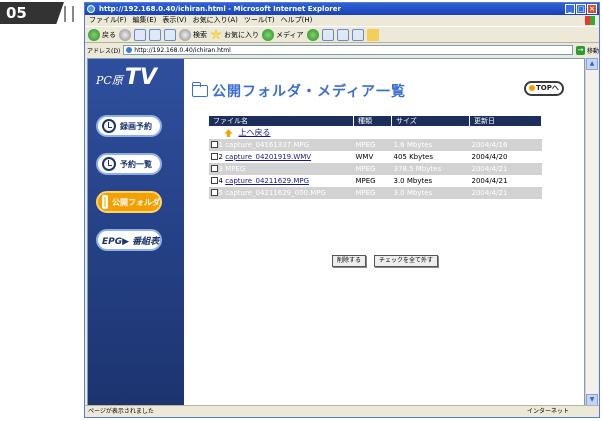 The image size is (602, 421). What do you see at coordinates (505, 144) in the screenshot?
I see `file-date: 2004/4/16` at bounding box center [505, 144].